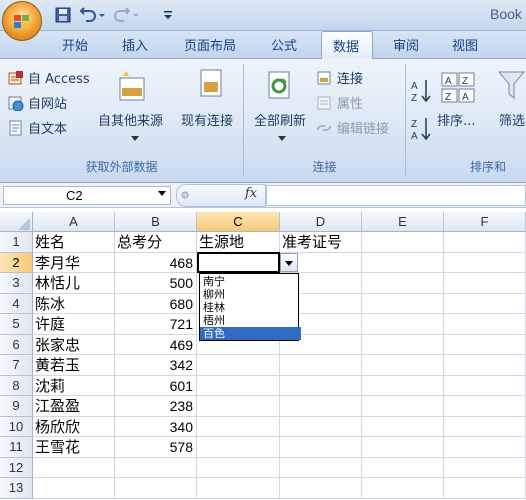 The image size is (526, 500). Describe the element at coordinates (250, 281) in the screenshot. I see `dropdown-option: 南宁` at that location.